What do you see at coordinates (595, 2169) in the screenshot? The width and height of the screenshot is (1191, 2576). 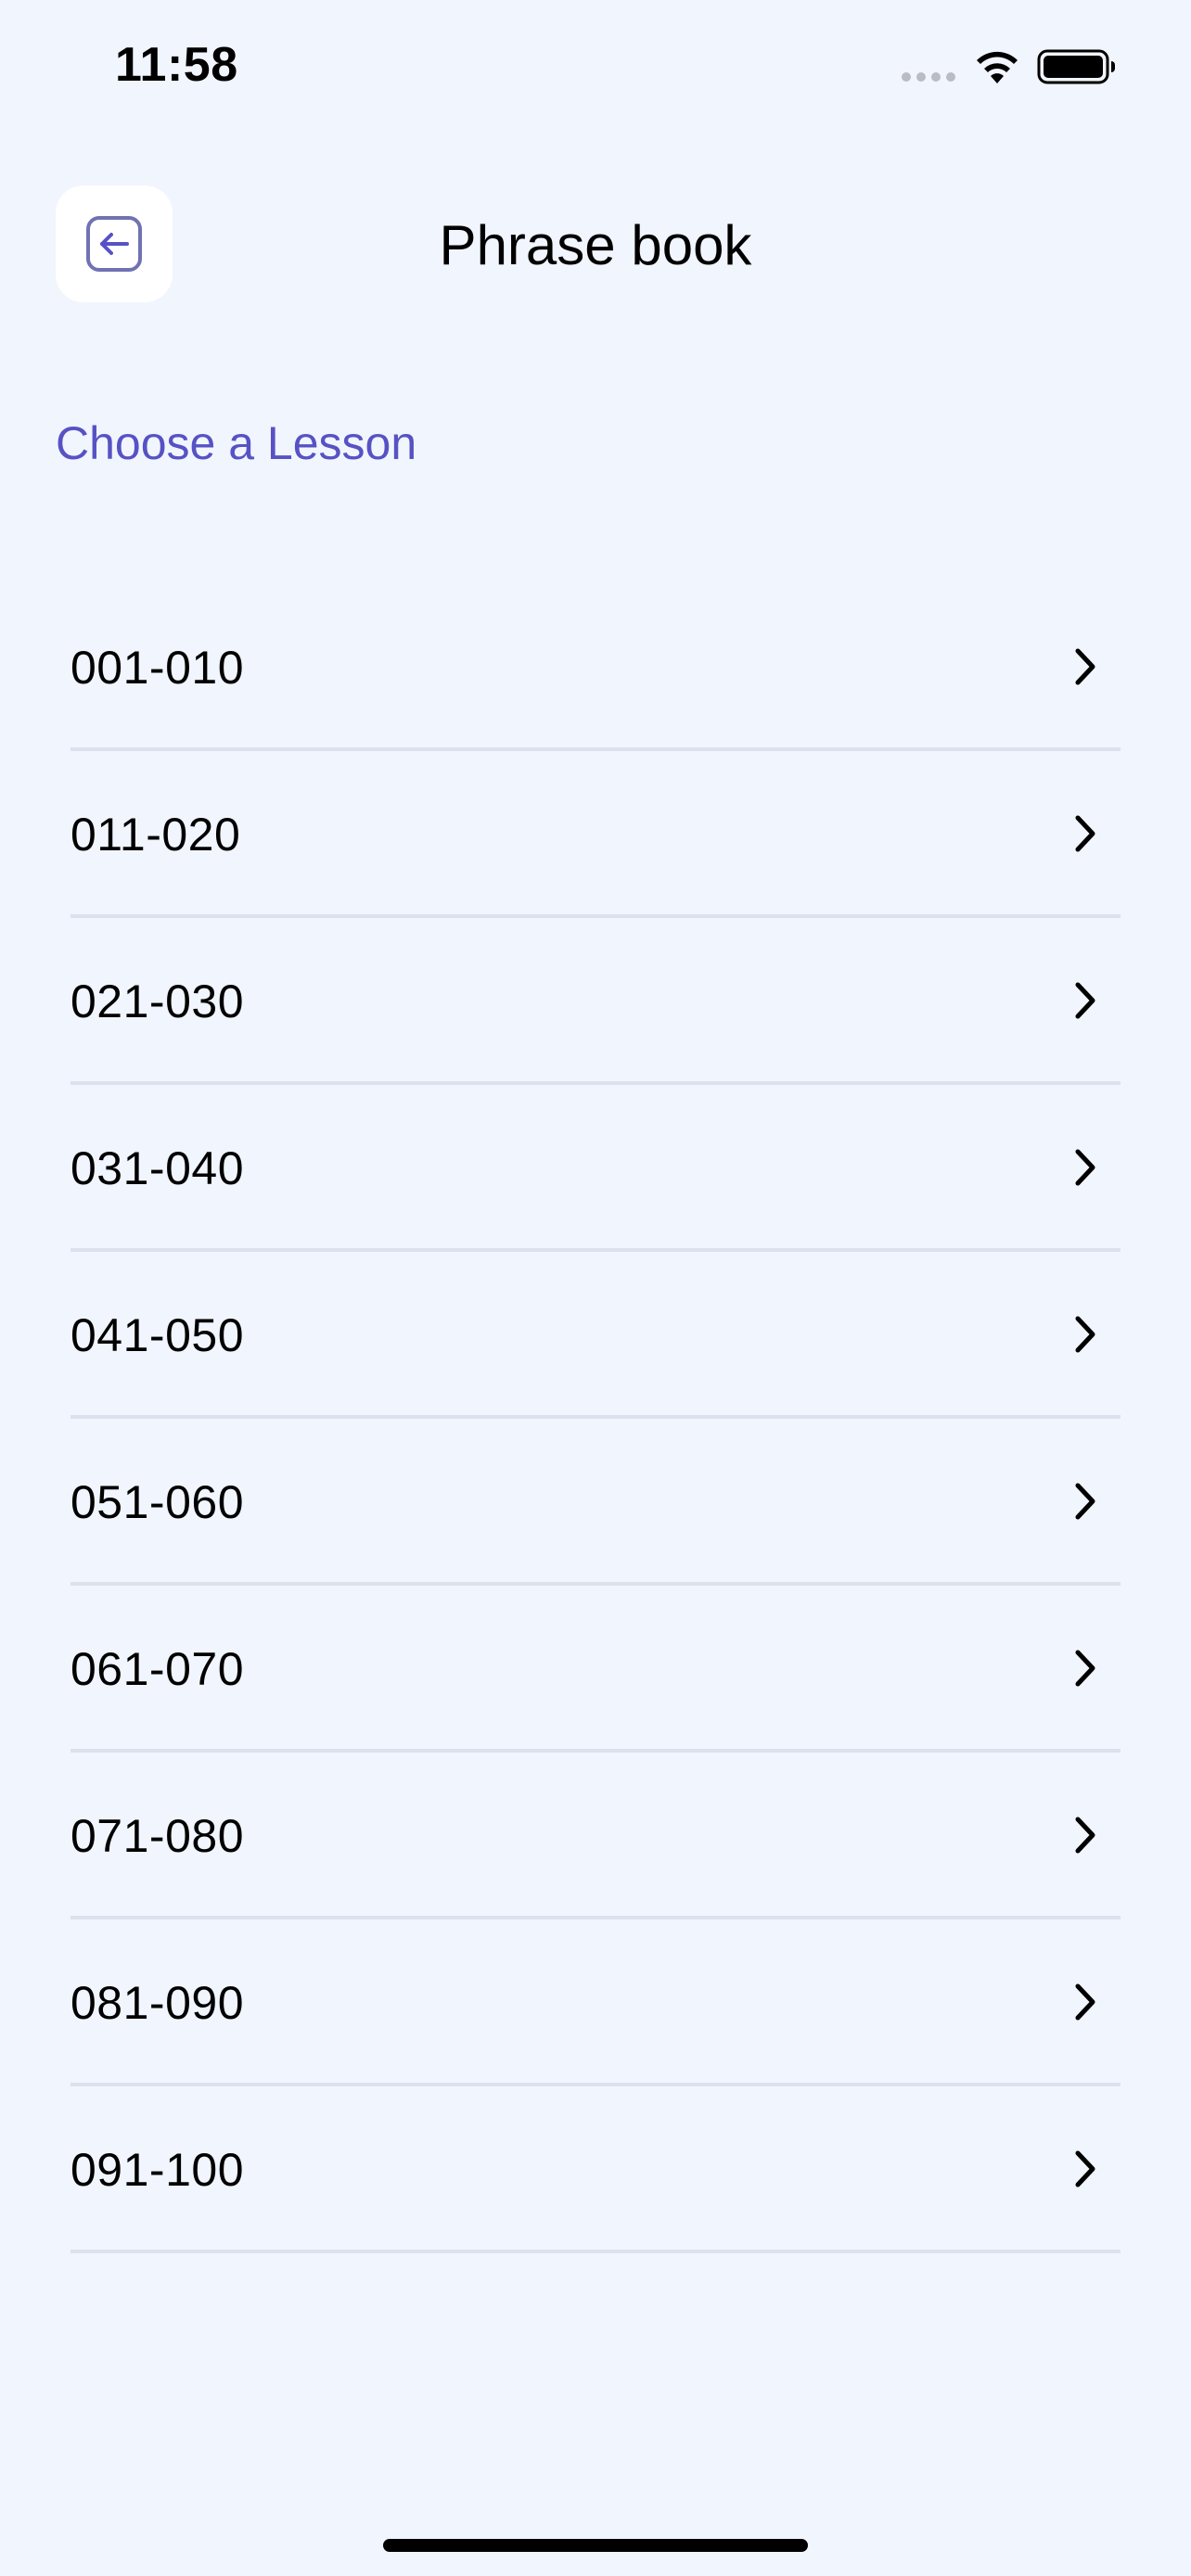 I see `lesson-row: 091-100` at bounding box center [595, 2169].